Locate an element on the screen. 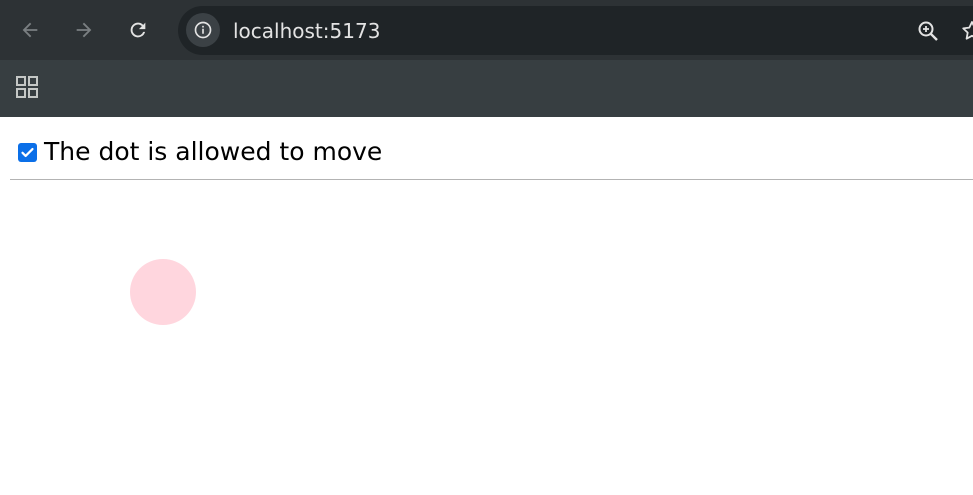  bookmarks-bar is located at coordinates (486, 88).